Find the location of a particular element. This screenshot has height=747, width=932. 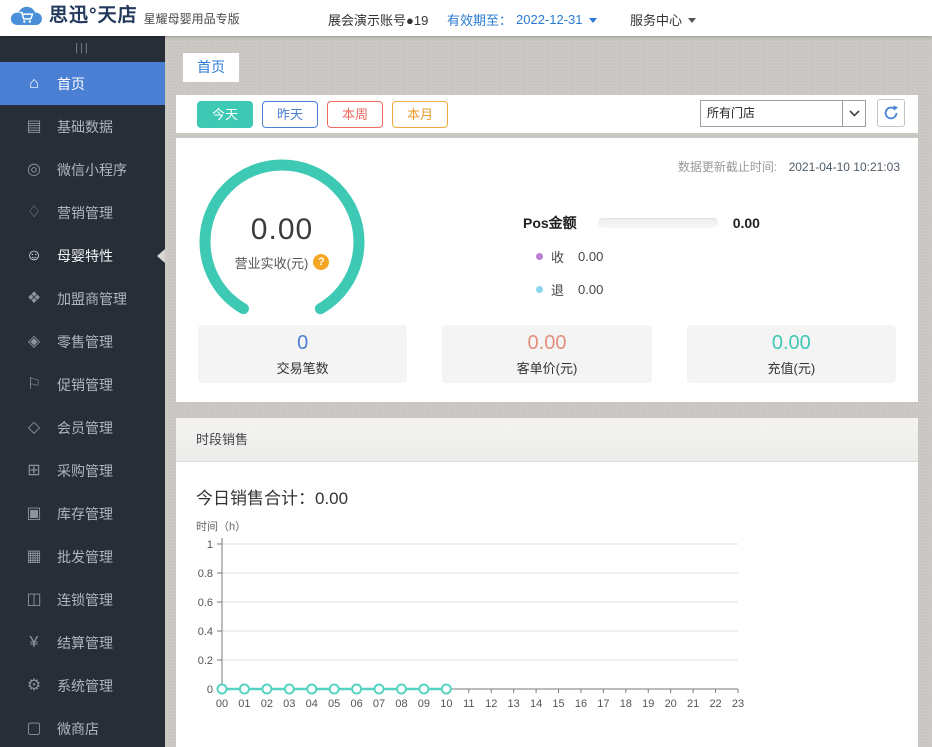

service-center-dropdown: 服务中心 is located at coordinates (663, 19).